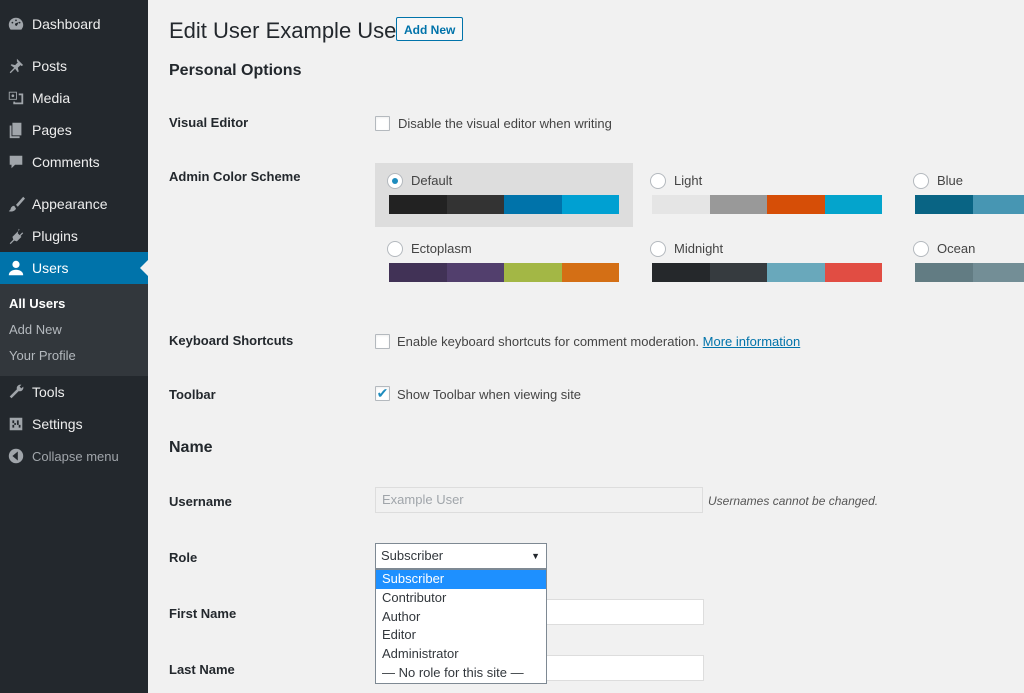 The image size is (1024, 693). What do you see at coordinates (74, 66) in the screenshot?
I see `sidebar-item-posts: Posts` at bounding box center [74, 66].